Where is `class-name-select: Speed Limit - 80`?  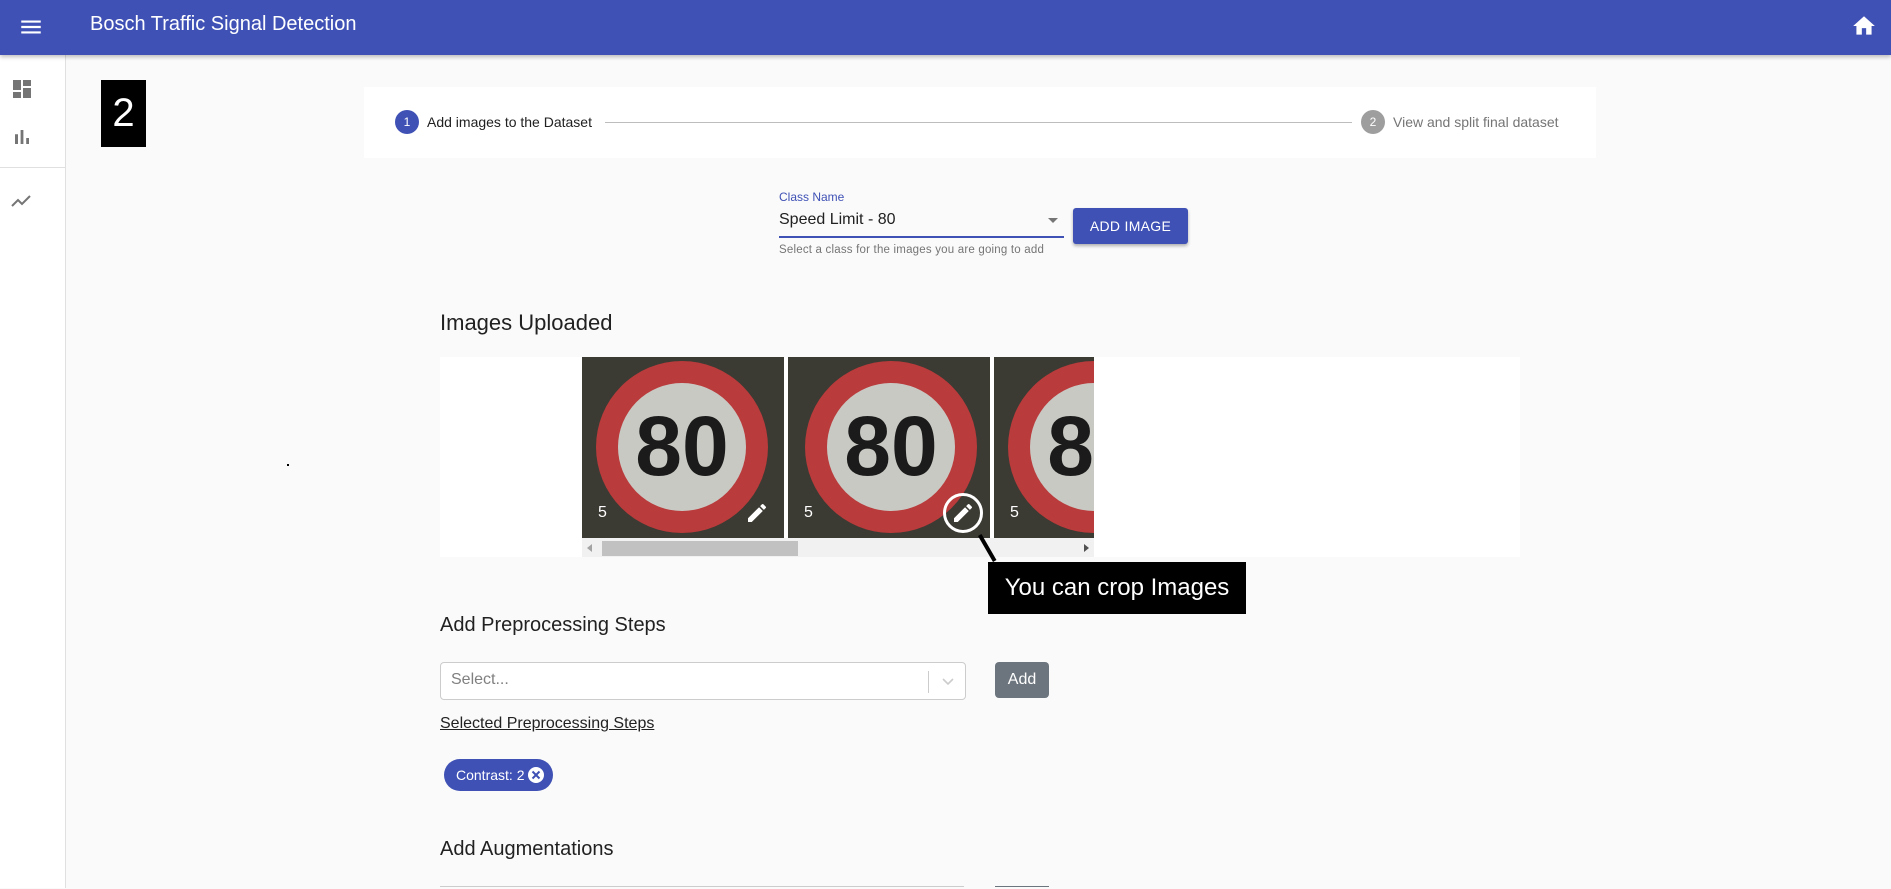
class-name-select: Speed Limit - 80 is located at coordinates (921, 223).